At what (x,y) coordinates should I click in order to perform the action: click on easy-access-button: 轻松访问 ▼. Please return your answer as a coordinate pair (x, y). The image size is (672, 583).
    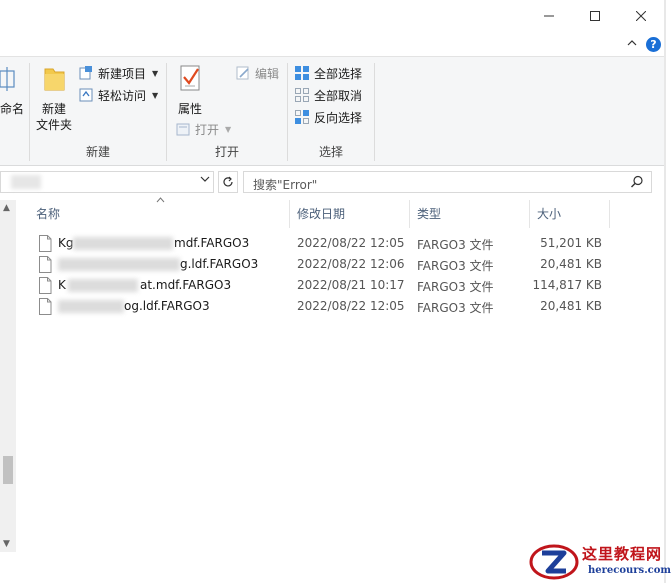
    Looking at the image, I should click on (118, 95).